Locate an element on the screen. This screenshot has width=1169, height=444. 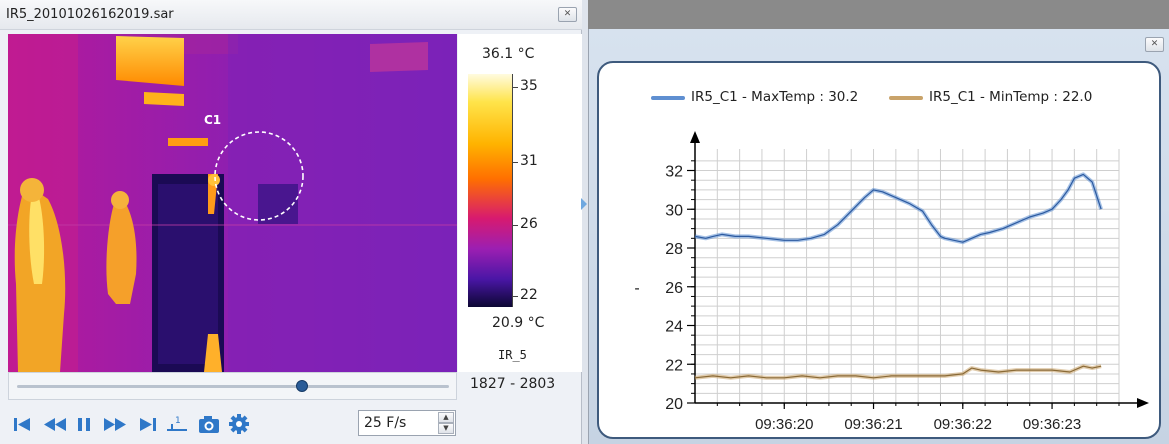
color-scale: 36.1 °C 35 31 26 22 20.9 °C IR_5 is located at coordinates (520, 203).